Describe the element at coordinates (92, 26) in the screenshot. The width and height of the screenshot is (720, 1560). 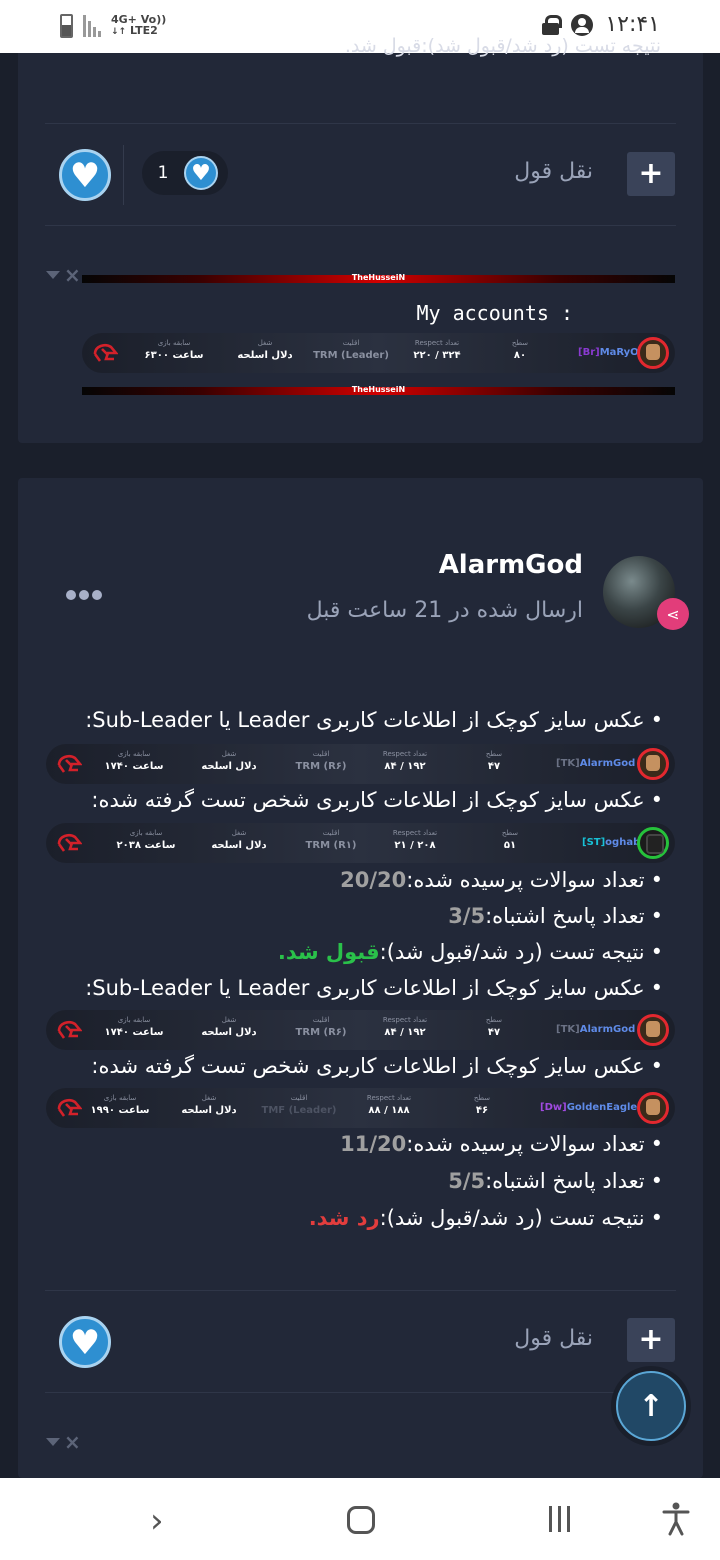
I see `signal-icon` at that location.